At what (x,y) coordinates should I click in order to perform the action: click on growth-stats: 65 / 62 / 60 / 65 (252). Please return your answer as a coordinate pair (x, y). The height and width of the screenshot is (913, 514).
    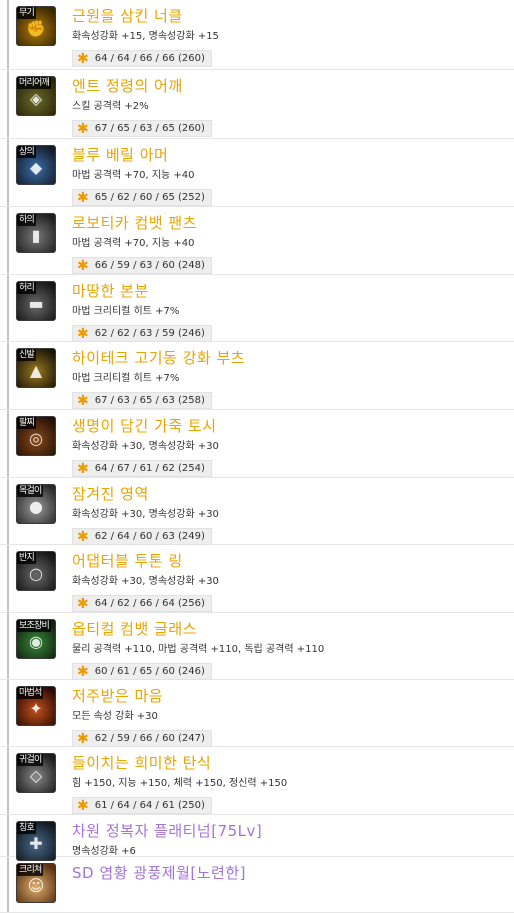
    Looking at the image, I should click on (149, 197).